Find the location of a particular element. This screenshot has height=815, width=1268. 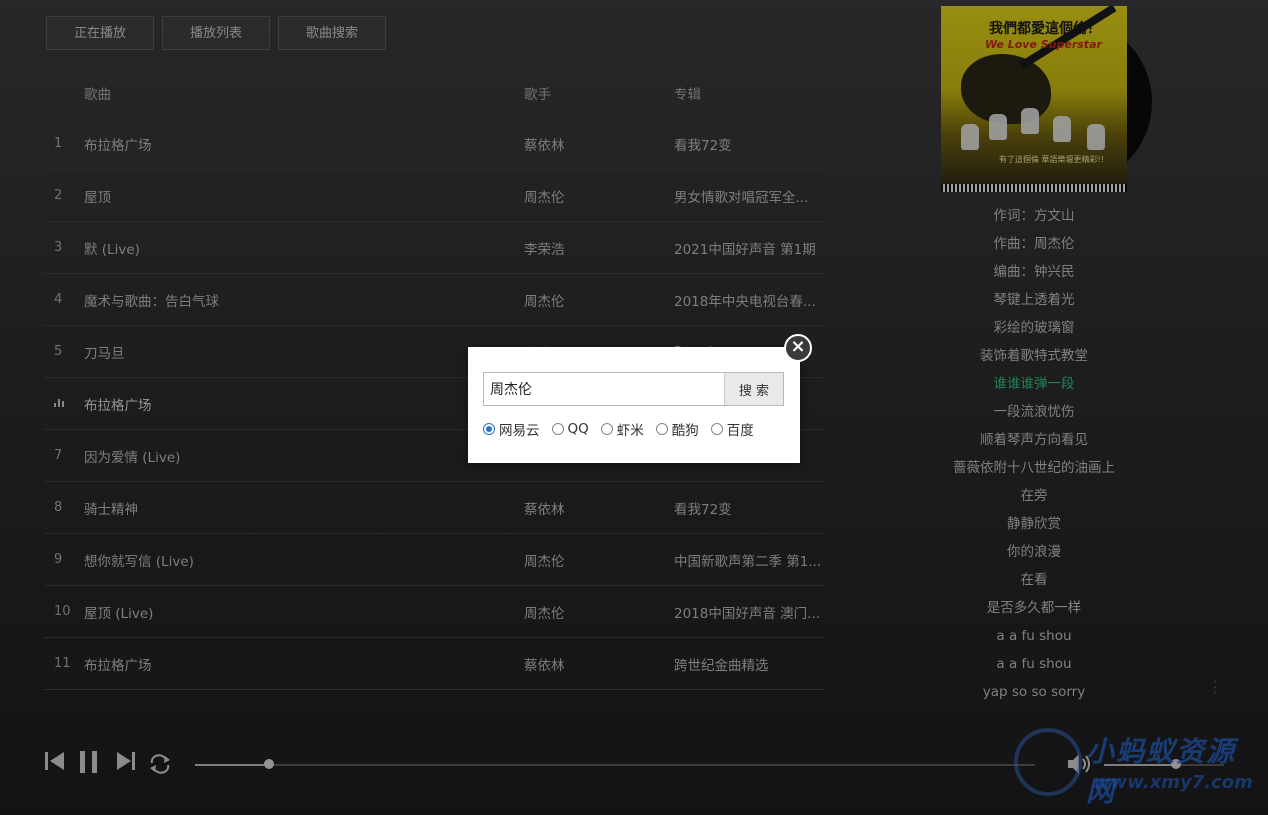

source-option: 酷狗 is located at coordinates (677, 429).